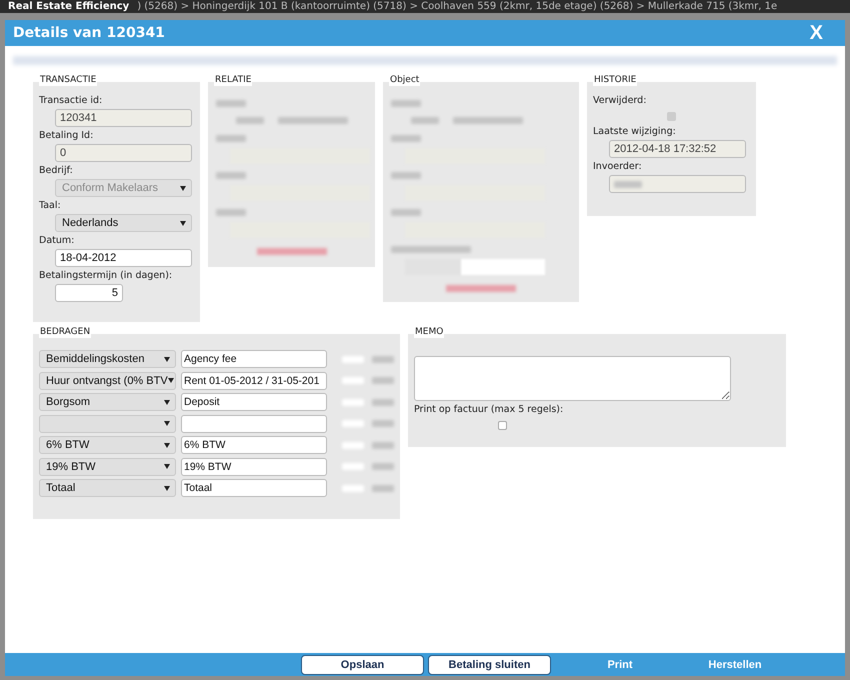 This screenshot has width=850, height=680. Describe the element at coordinates (254, 423) in the screenshot. I see `text-field` at that location.